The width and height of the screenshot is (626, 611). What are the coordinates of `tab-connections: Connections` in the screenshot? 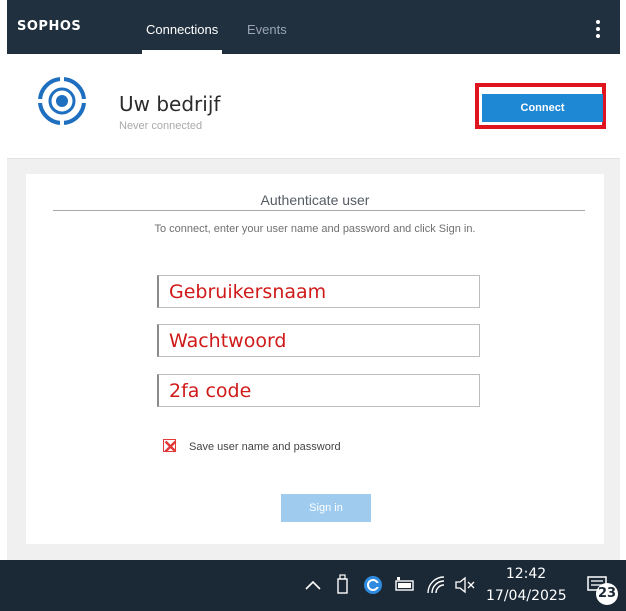 It's located at (182, 29).